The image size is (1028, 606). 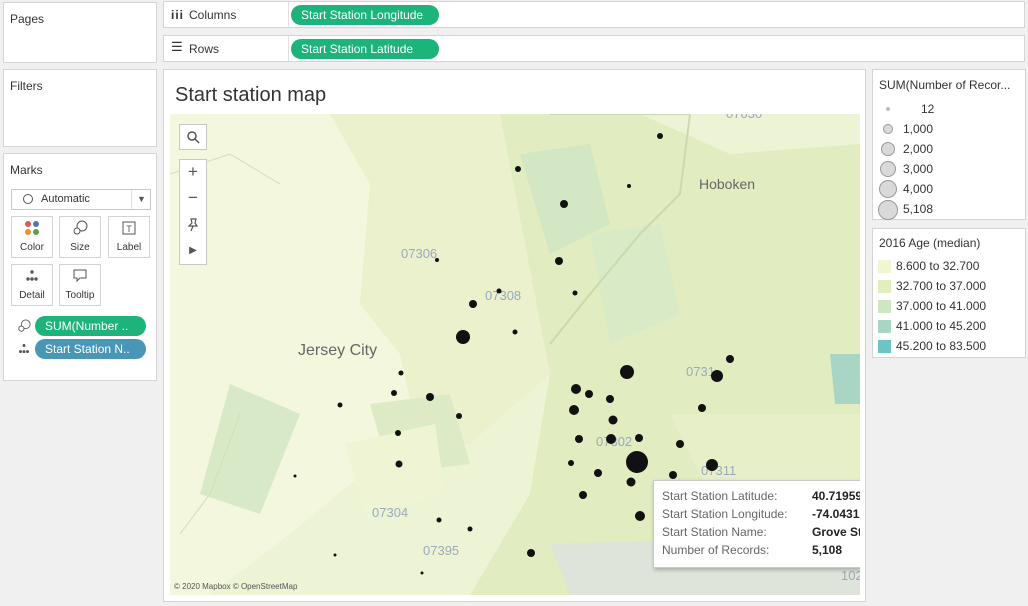 I want to click on pages-card: Pages, so click(x=80, y=32).